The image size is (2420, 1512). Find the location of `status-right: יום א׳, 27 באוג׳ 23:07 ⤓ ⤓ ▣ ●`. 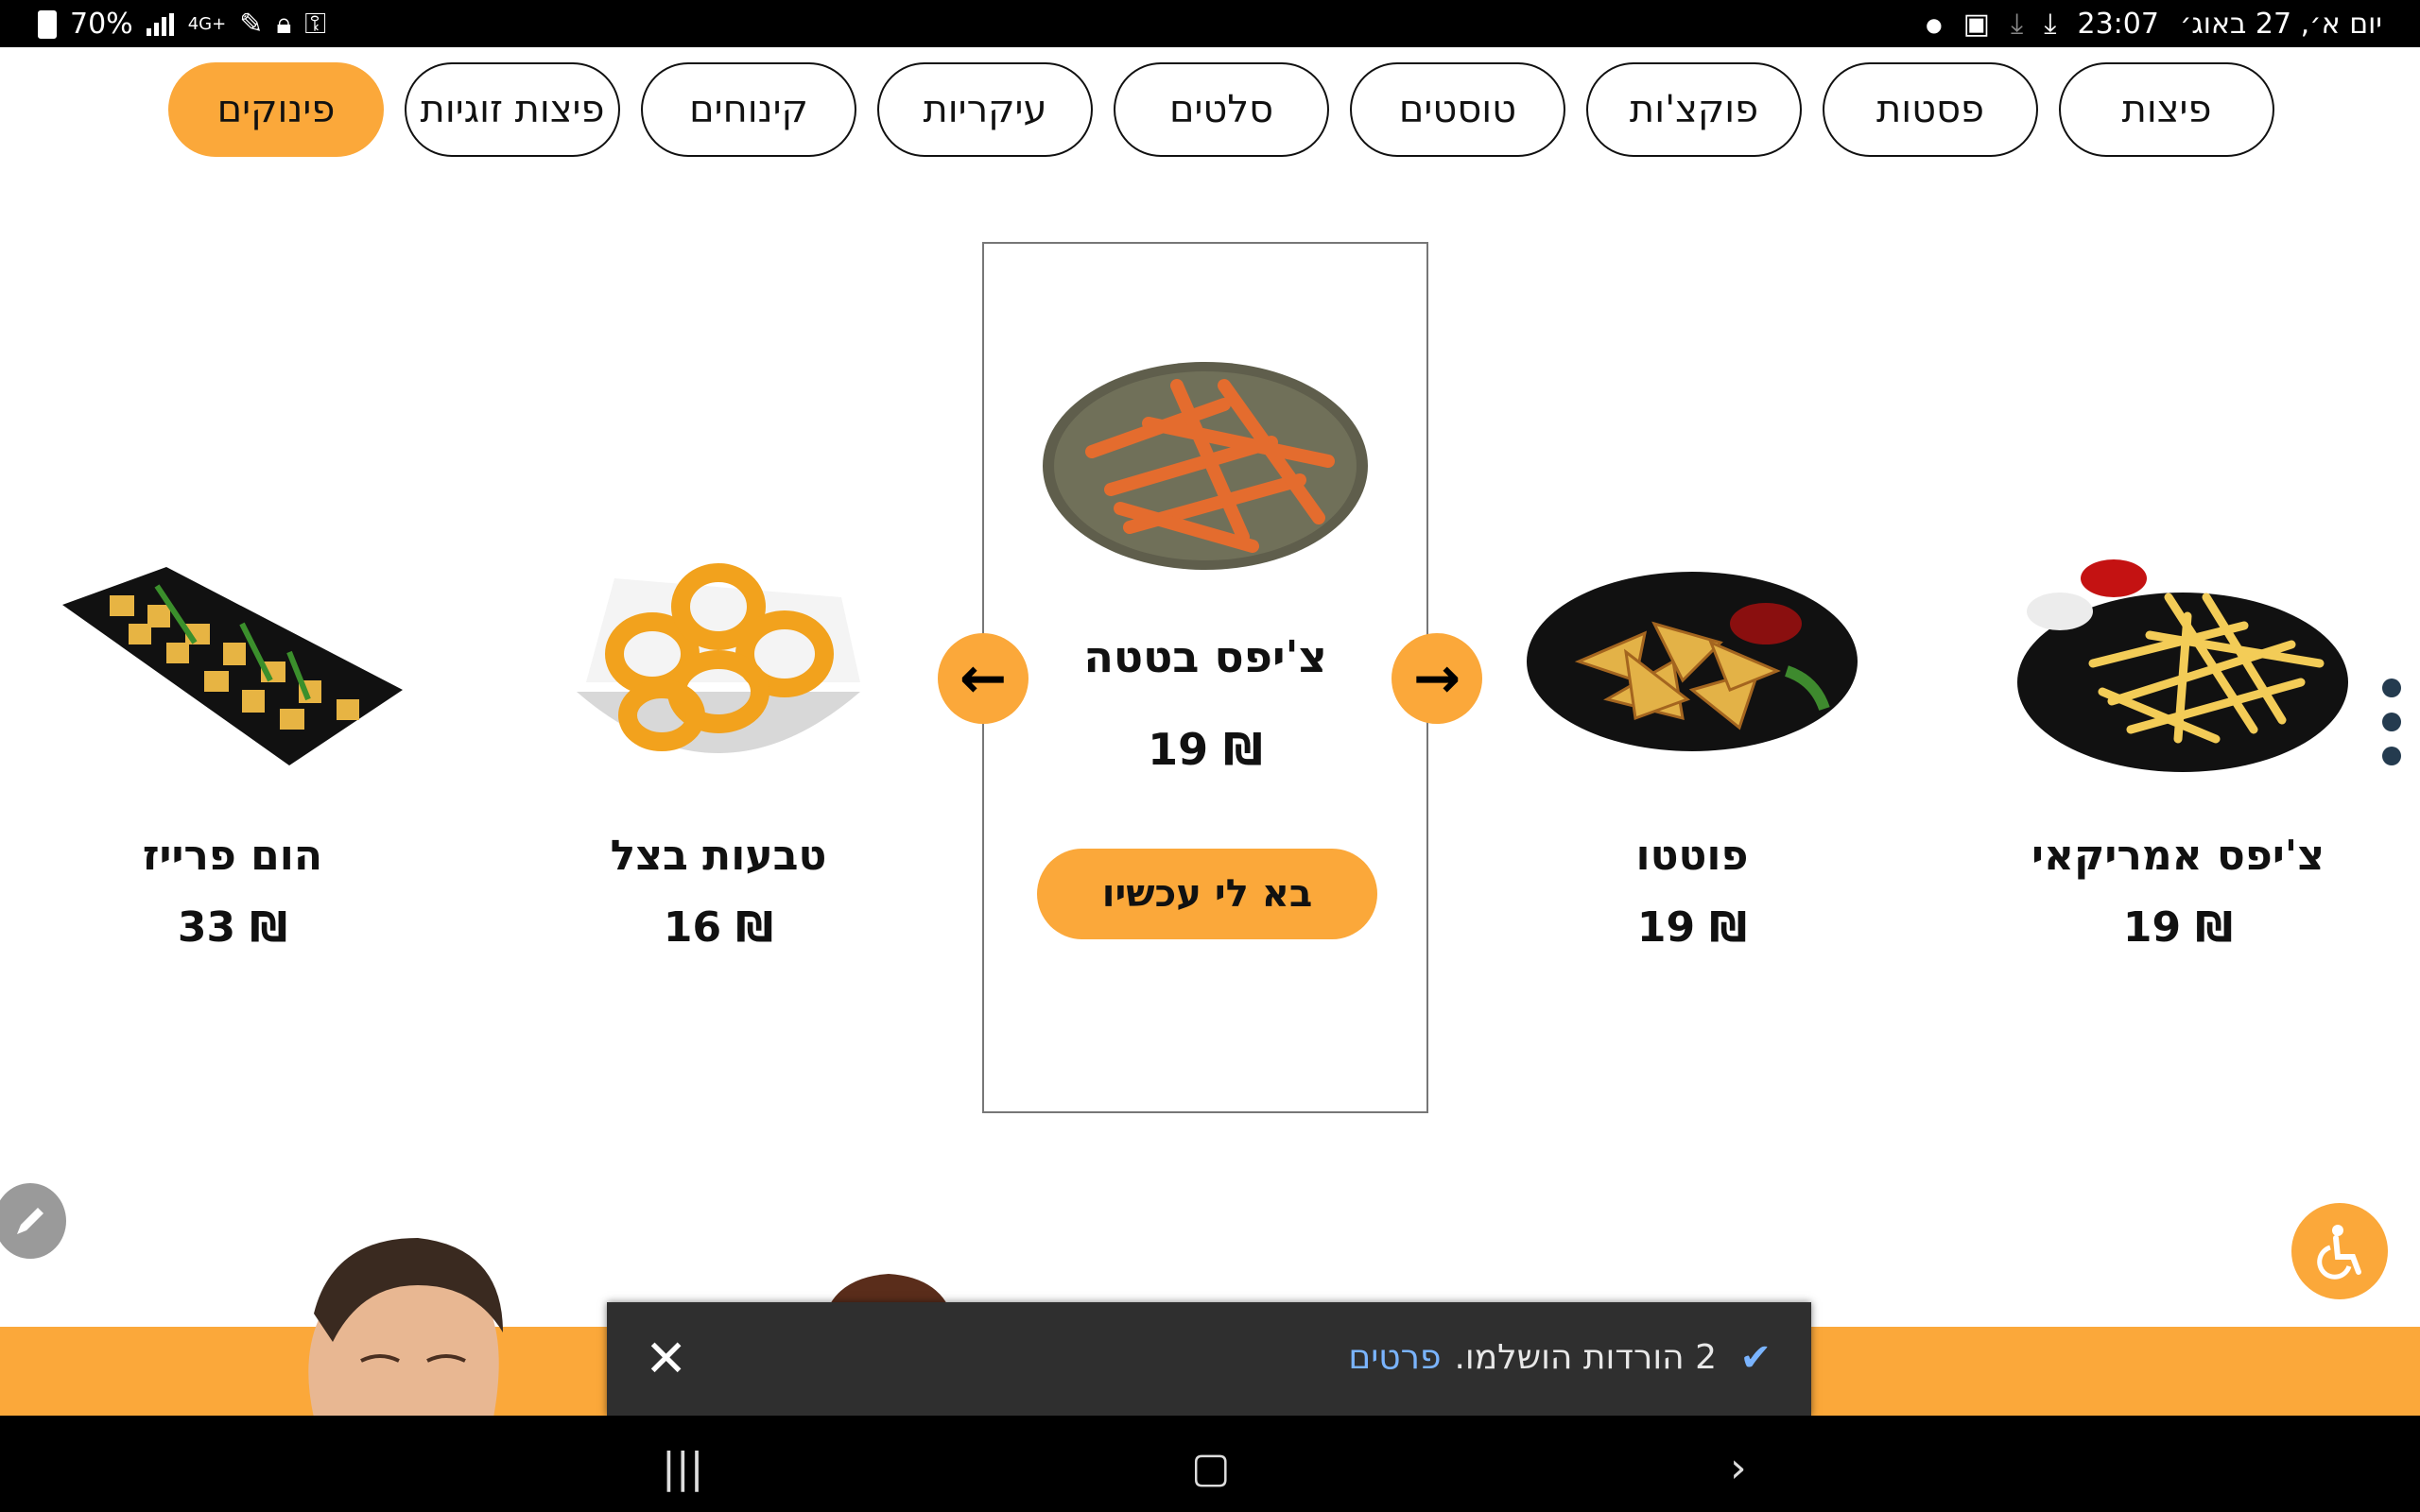

status-right: יום א׳, 27 באוג׳ 23:07 ⤓ ⤓ ▣ ● is located at coordinates (2154, 24).